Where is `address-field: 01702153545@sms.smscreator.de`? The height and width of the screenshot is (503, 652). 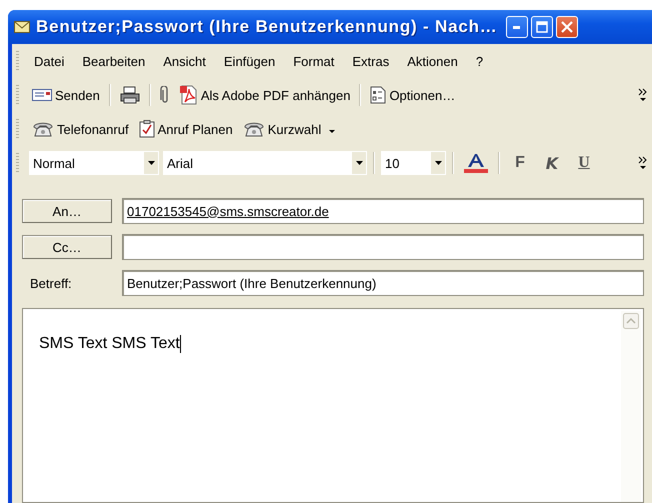
address-field: 01702153545@sms.smscreator.de is located at coordinates (383, 211).